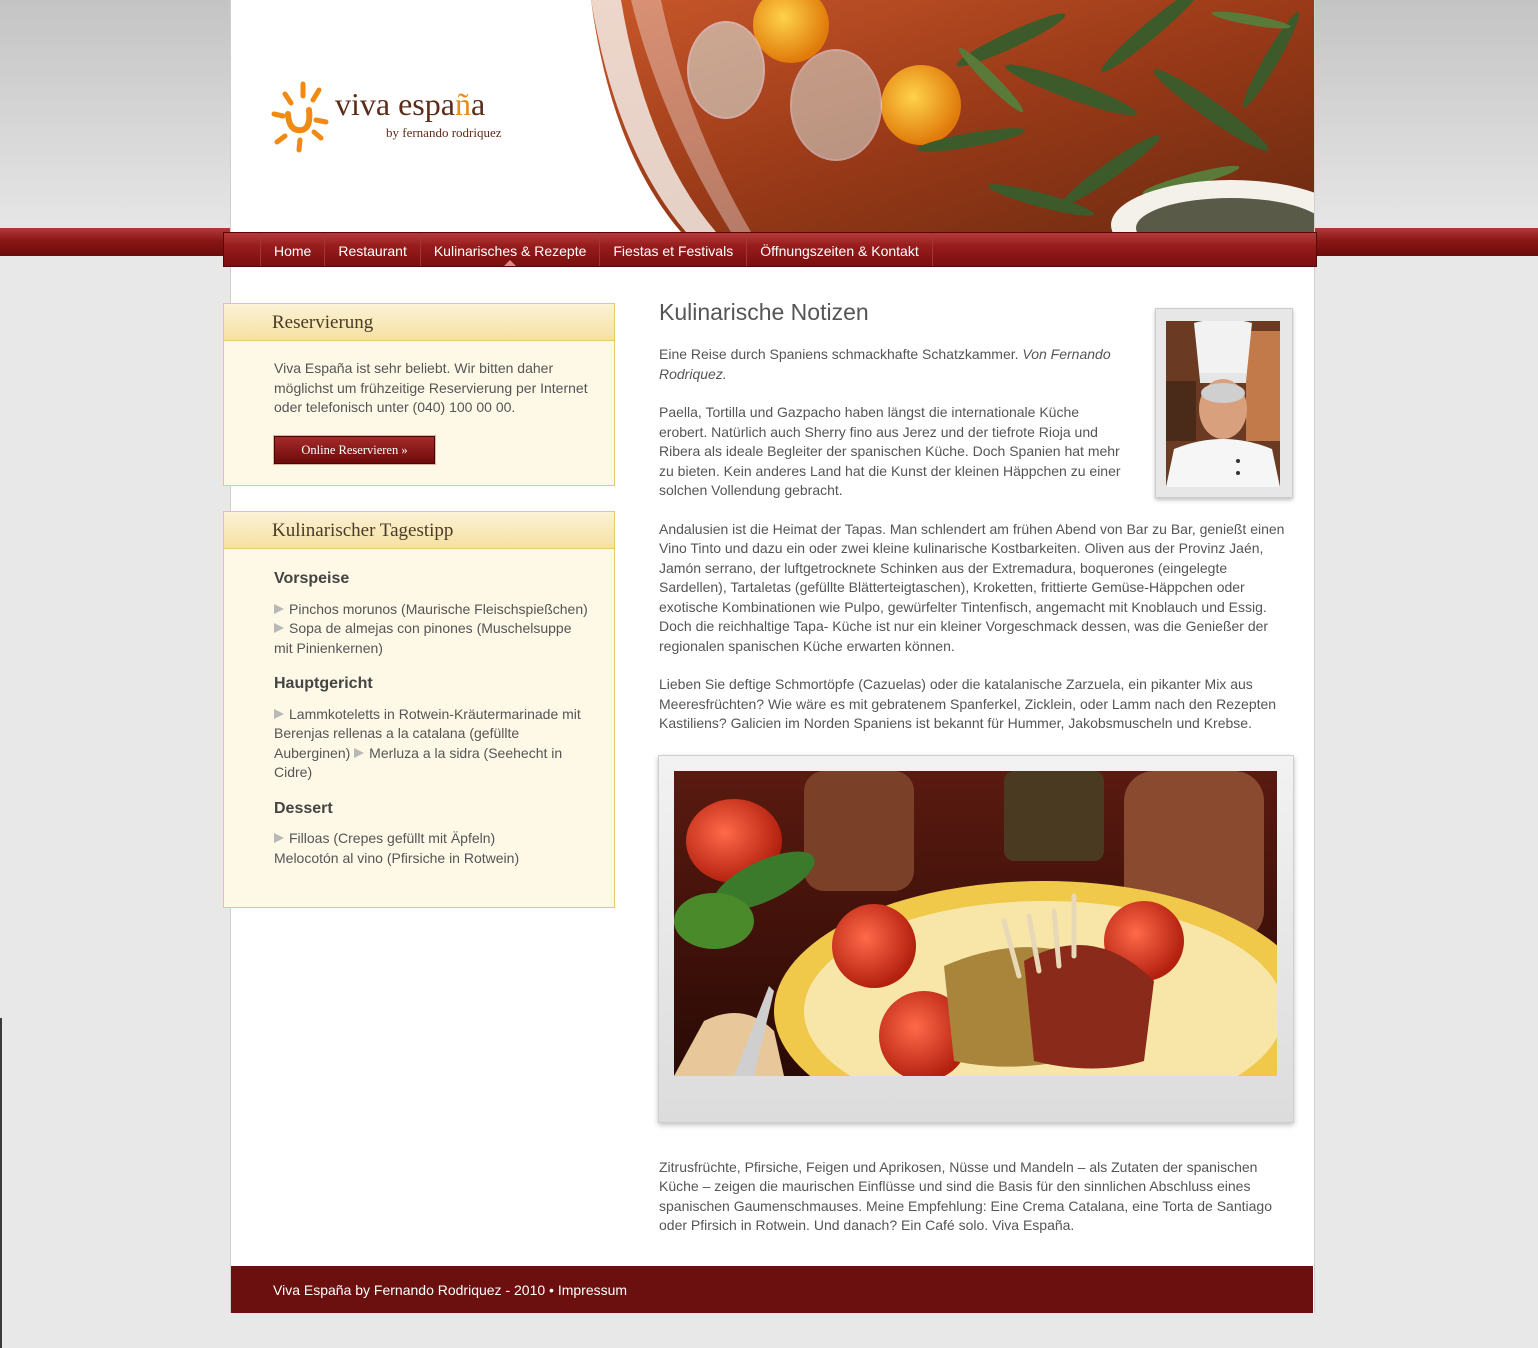  What do you see at coordinates (592, 1290) in the screenshot?
I see `impressum-link: Impressum` at bounding box center [592, 1290].